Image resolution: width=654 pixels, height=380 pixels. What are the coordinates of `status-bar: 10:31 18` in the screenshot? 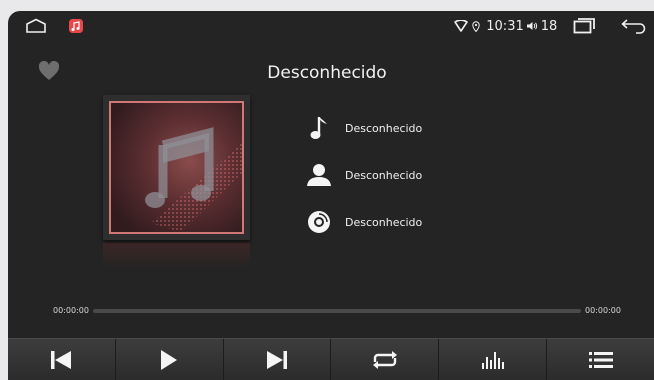 It's located at (331, 26).